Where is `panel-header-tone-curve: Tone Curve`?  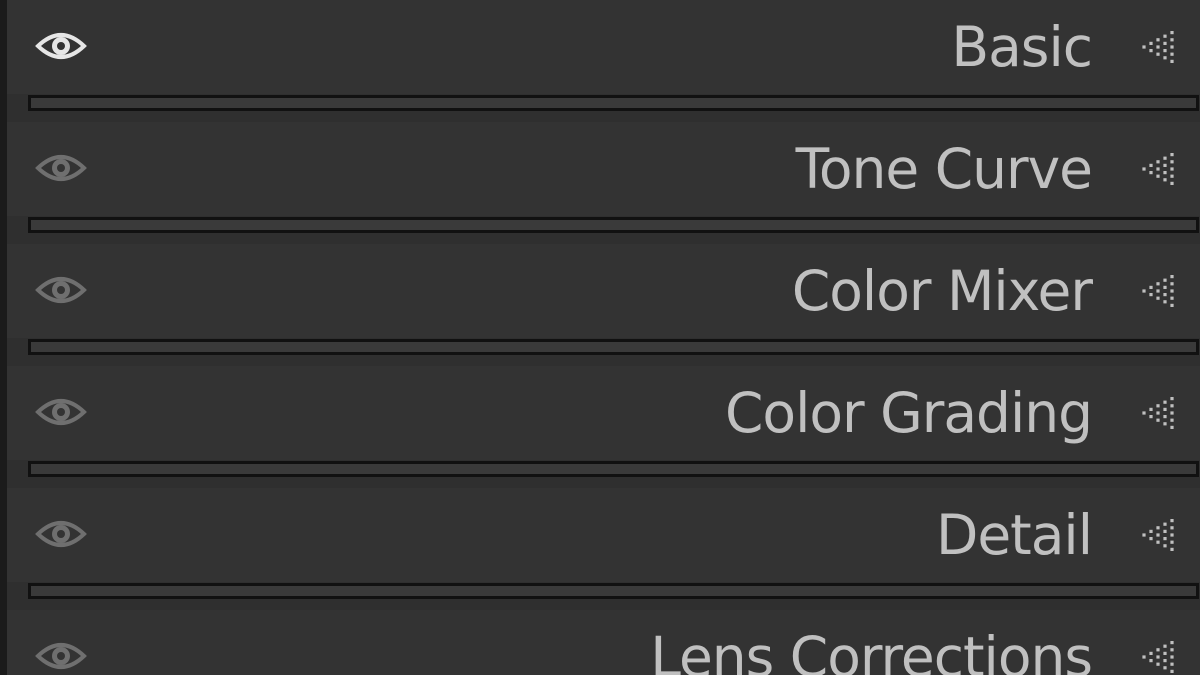
panel-header-tone-curve: Tone Curve is located at coordinates (603, 169).